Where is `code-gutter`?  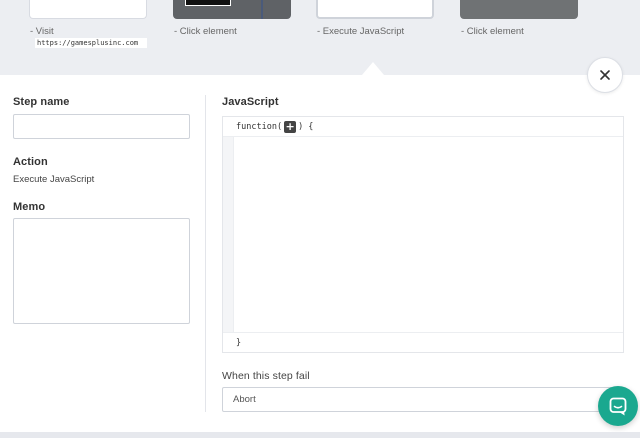 code-gutter is located at coordinates (228, 234).